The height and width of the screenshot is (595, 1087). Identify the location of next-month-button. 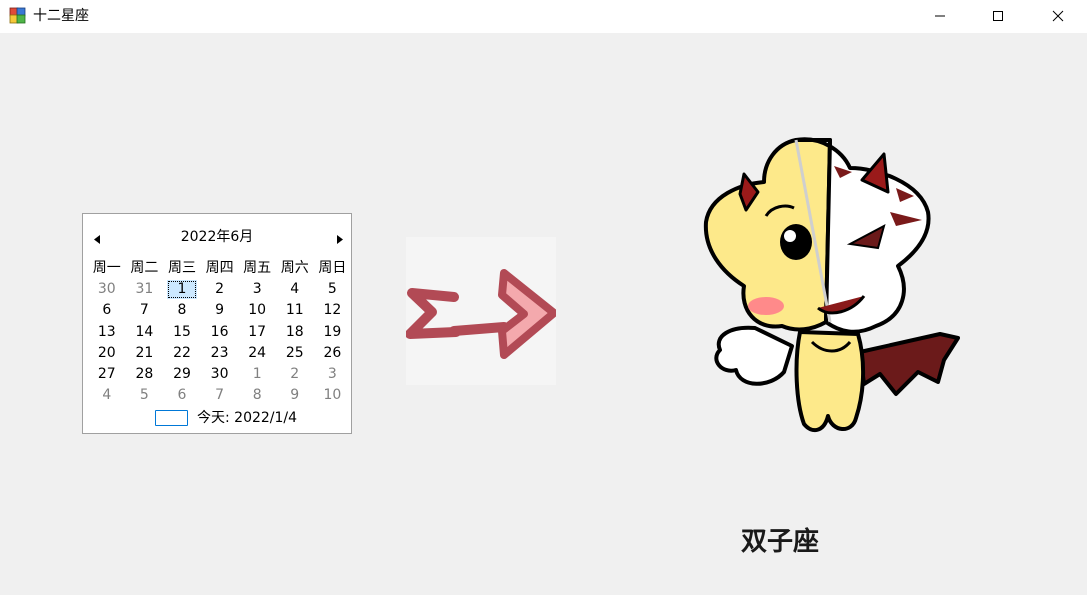
(340, 239).